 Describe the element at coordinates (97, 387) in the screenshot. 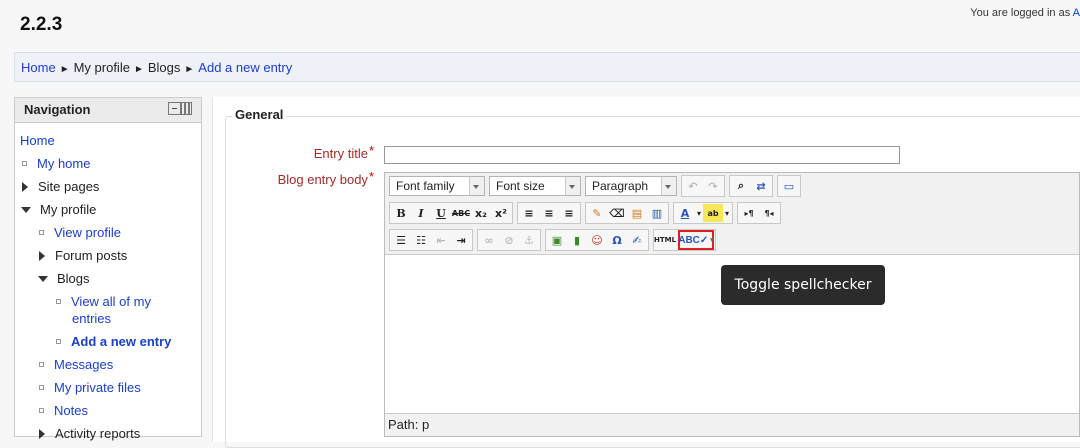

I see `nav-item-label: My private files` at that location.